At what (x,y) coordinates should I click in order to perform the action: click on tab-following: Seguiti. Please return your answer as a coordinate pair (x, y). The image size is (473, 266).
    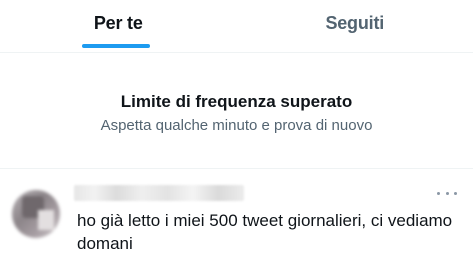
    Looking at the image, I should click on (355, 26).